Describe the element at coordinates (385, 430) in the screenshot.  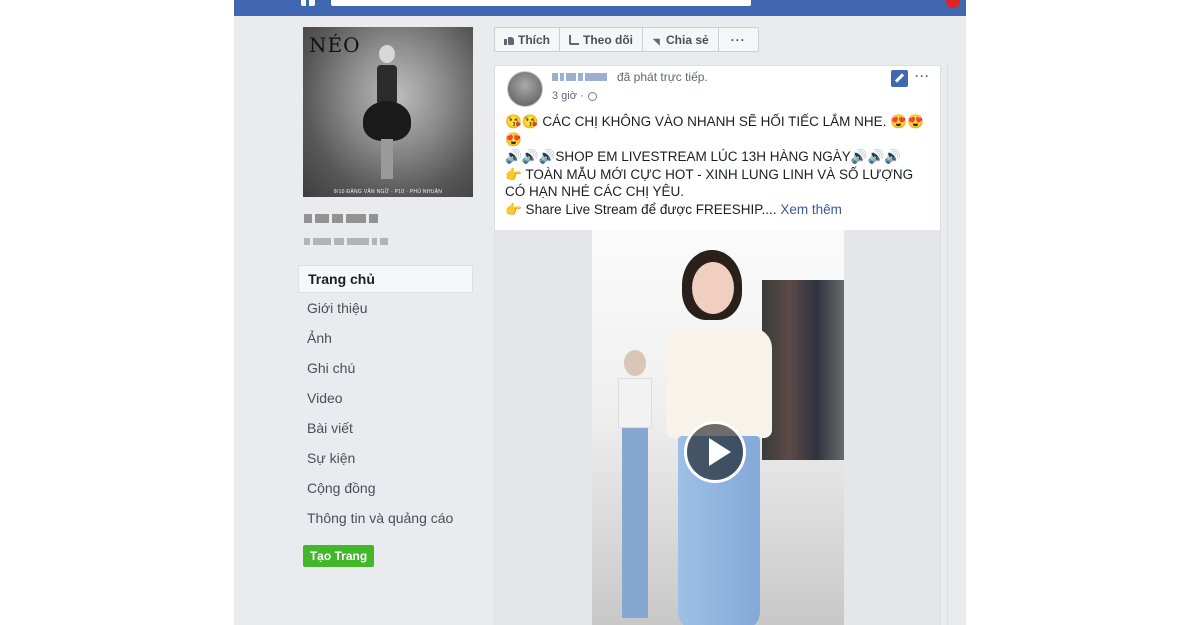
I see `nav-item-posts: Bài viết` at that location.